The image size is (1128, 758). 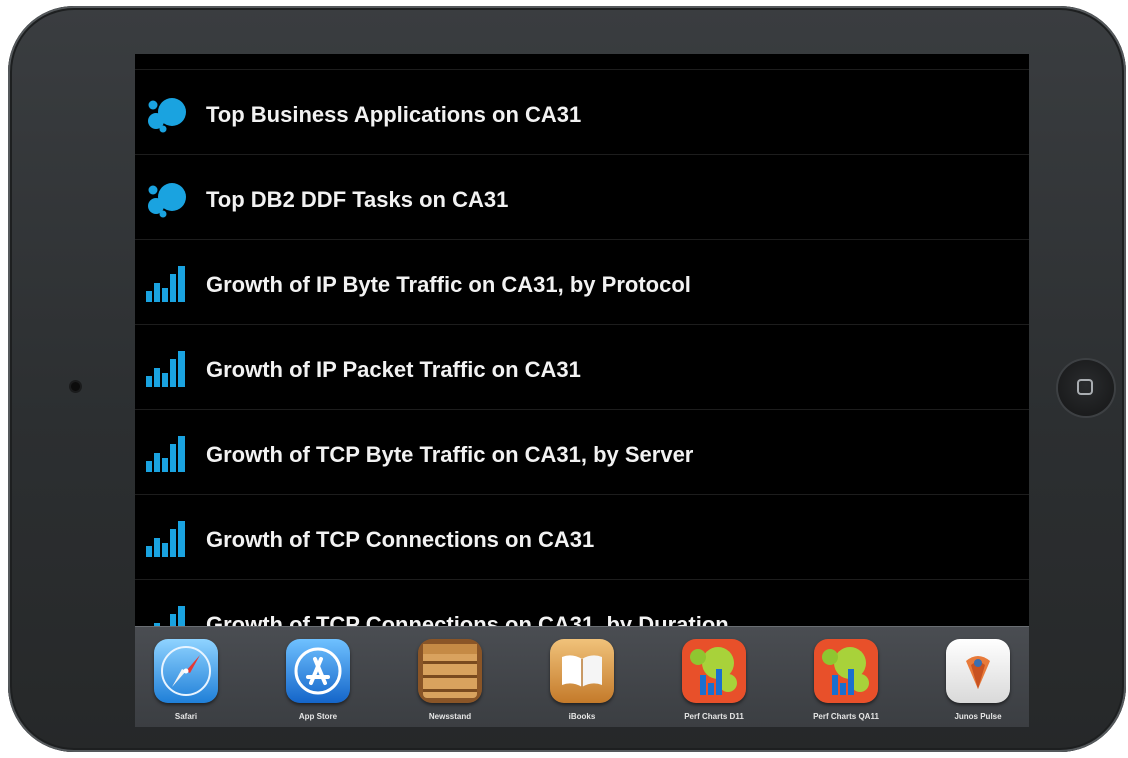 What do you see at coordinates (394, 114) in the screenshot?
I see `list-item-label: Top Business Applications on CA31` at bounding box center [394, 114].